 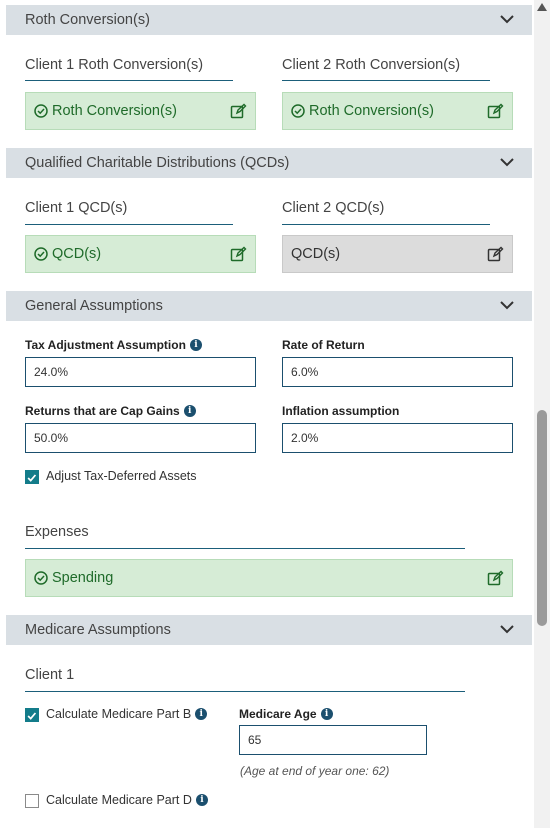 I want to click on cap-gains-label: Returns that are Cap Gains i, so click(x=110, y=411).